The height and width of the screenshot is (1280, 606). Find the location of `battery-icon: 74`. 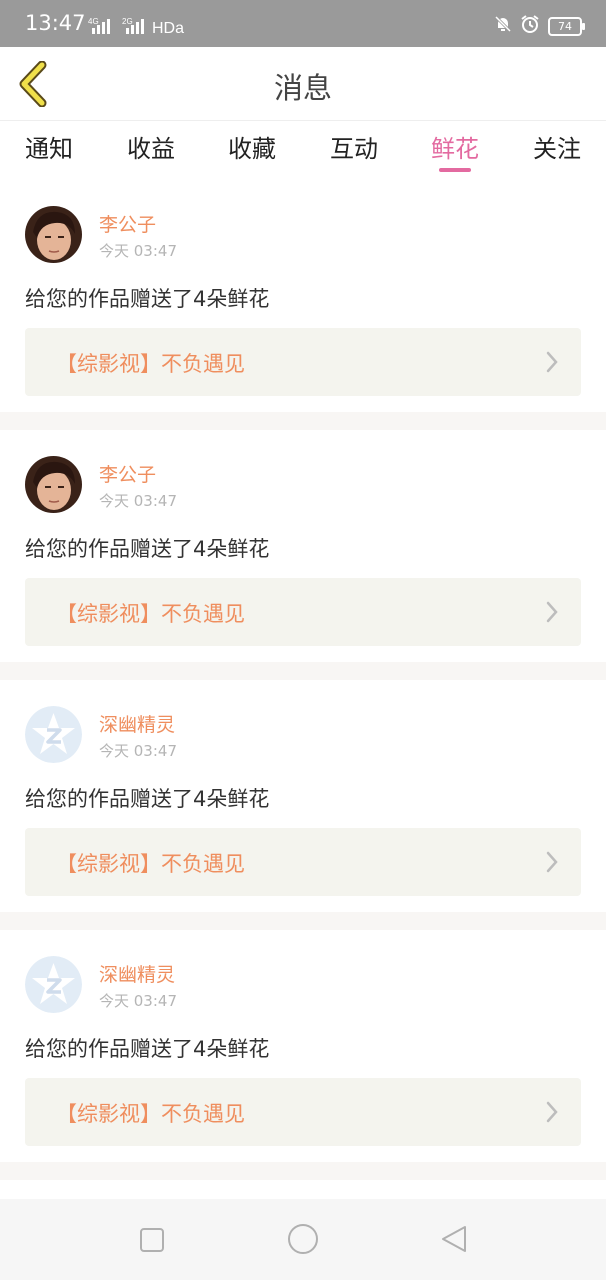

battery-icon: 74 is located at coordinates (566, 26).